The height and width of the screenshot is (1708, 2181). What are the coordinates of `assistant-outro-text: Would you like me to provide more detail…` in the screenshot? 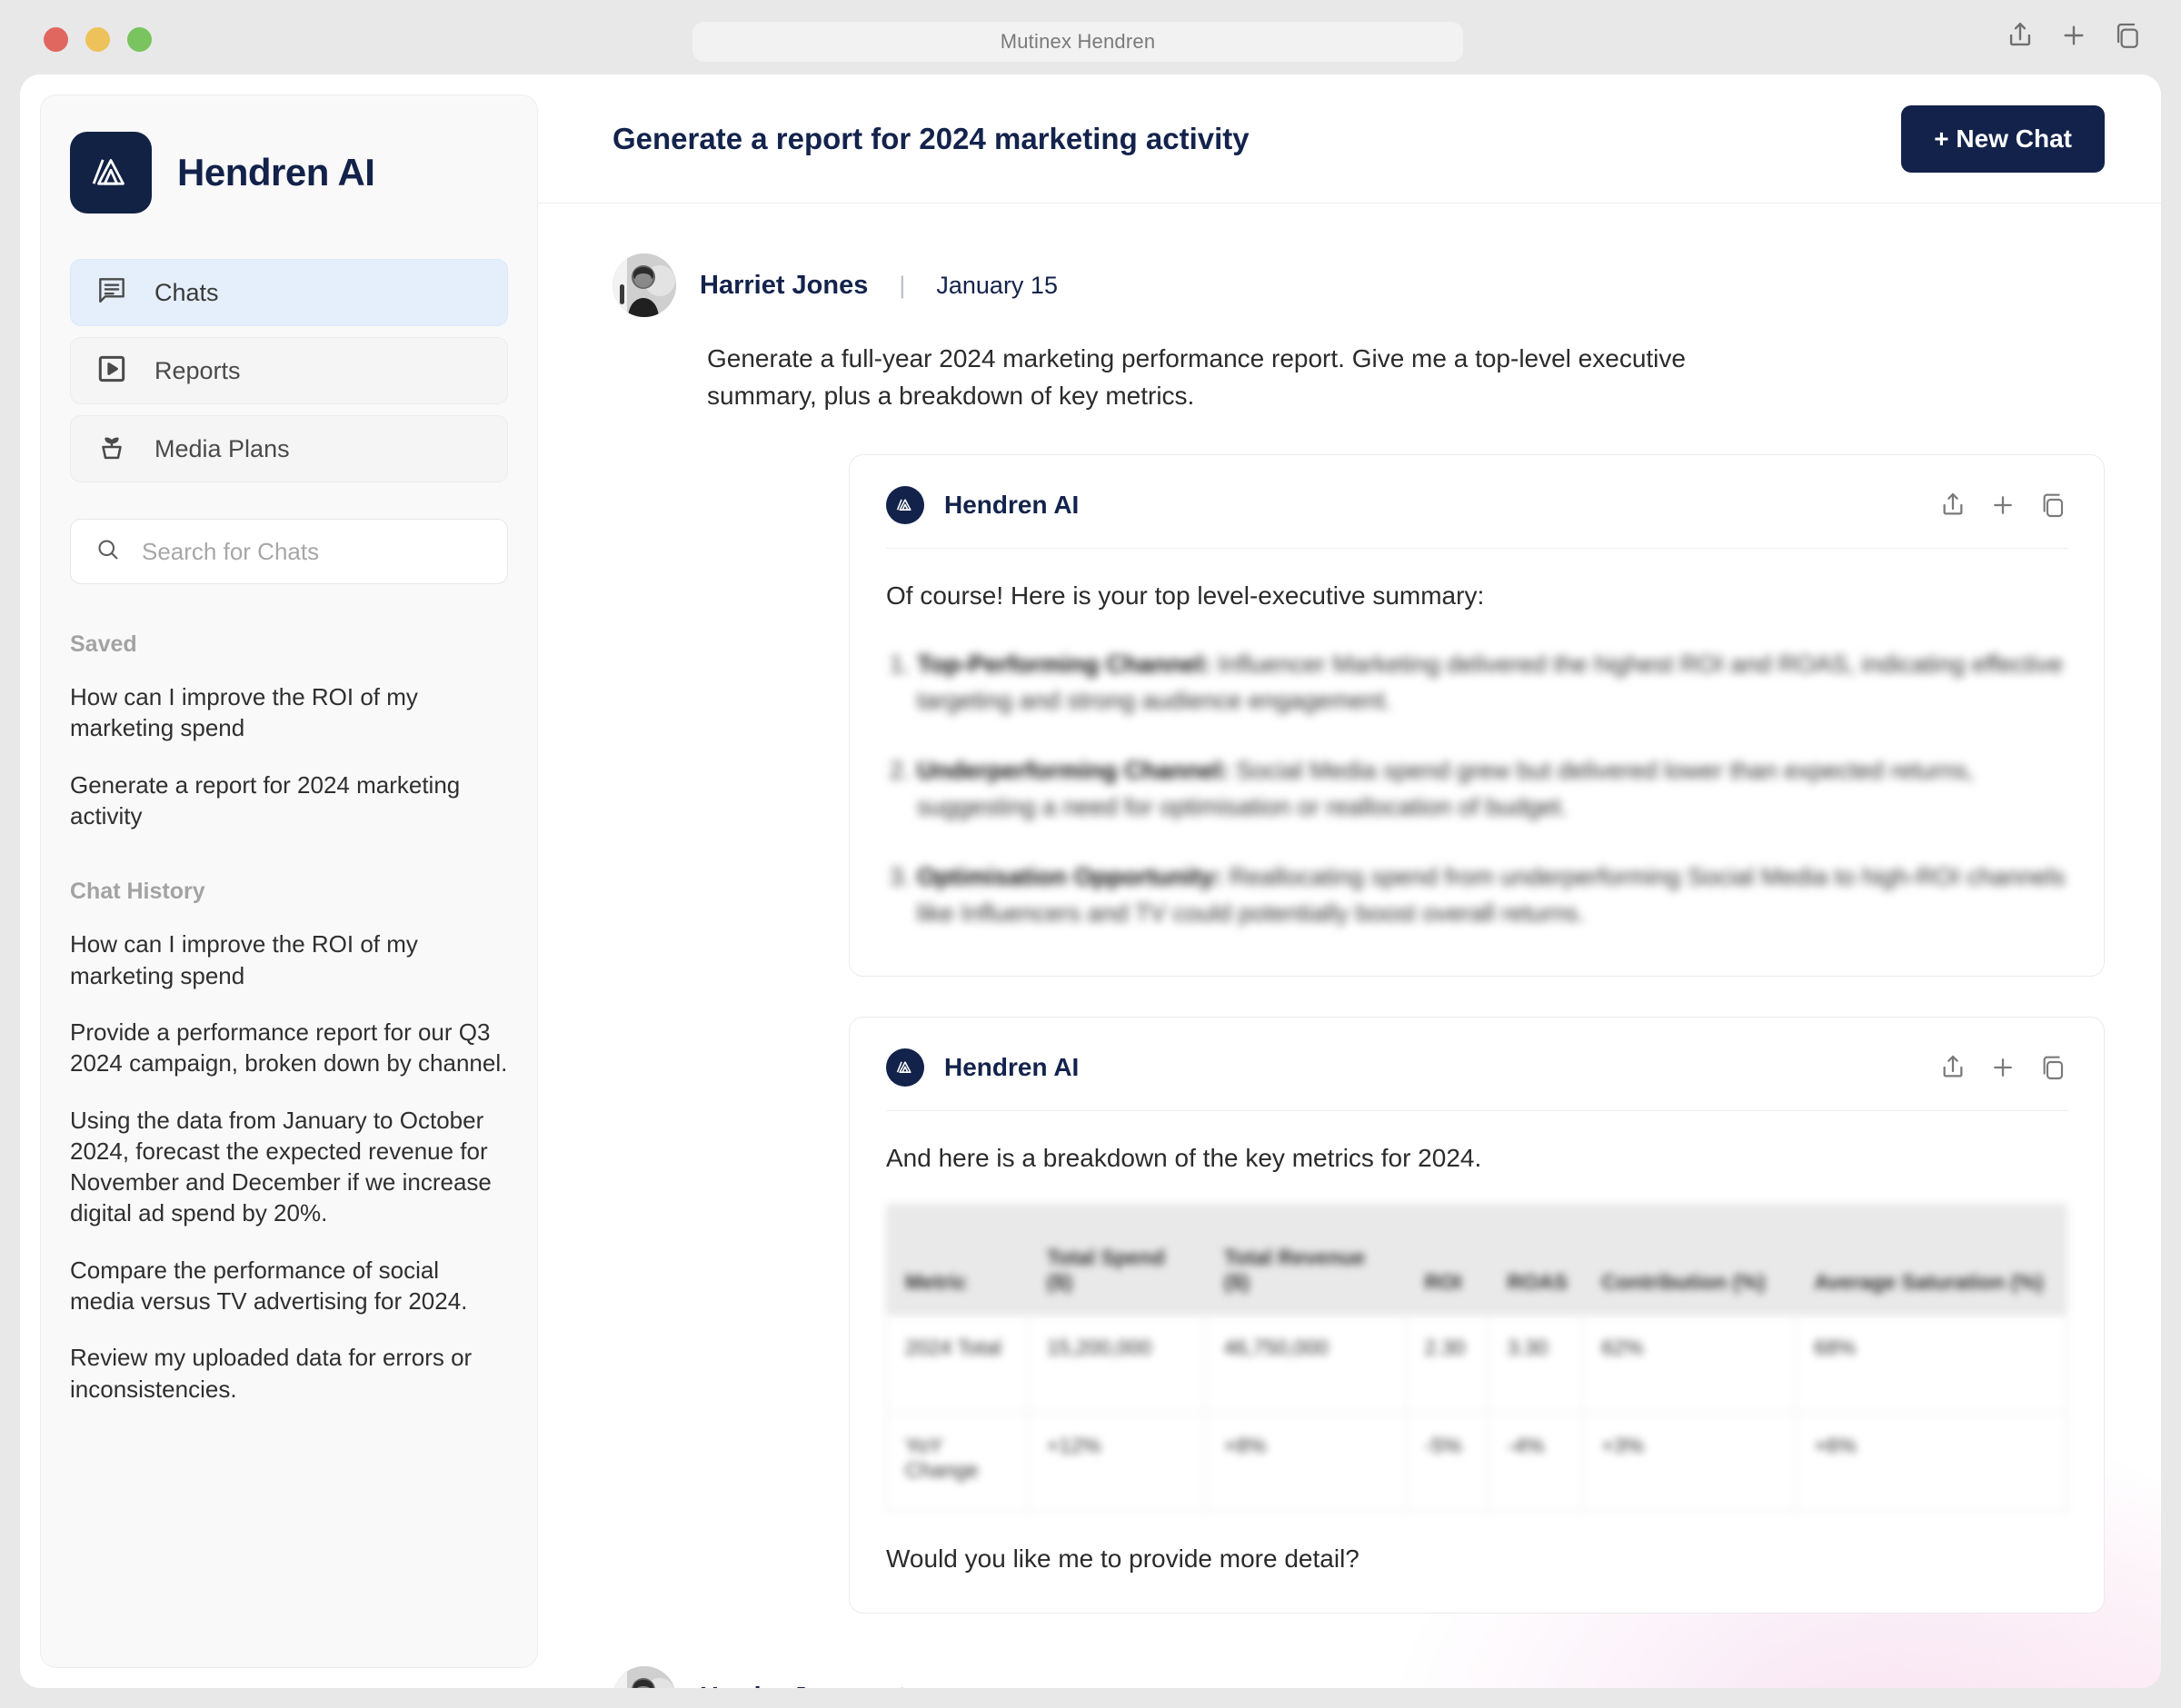 It's located at (1122, 1559).